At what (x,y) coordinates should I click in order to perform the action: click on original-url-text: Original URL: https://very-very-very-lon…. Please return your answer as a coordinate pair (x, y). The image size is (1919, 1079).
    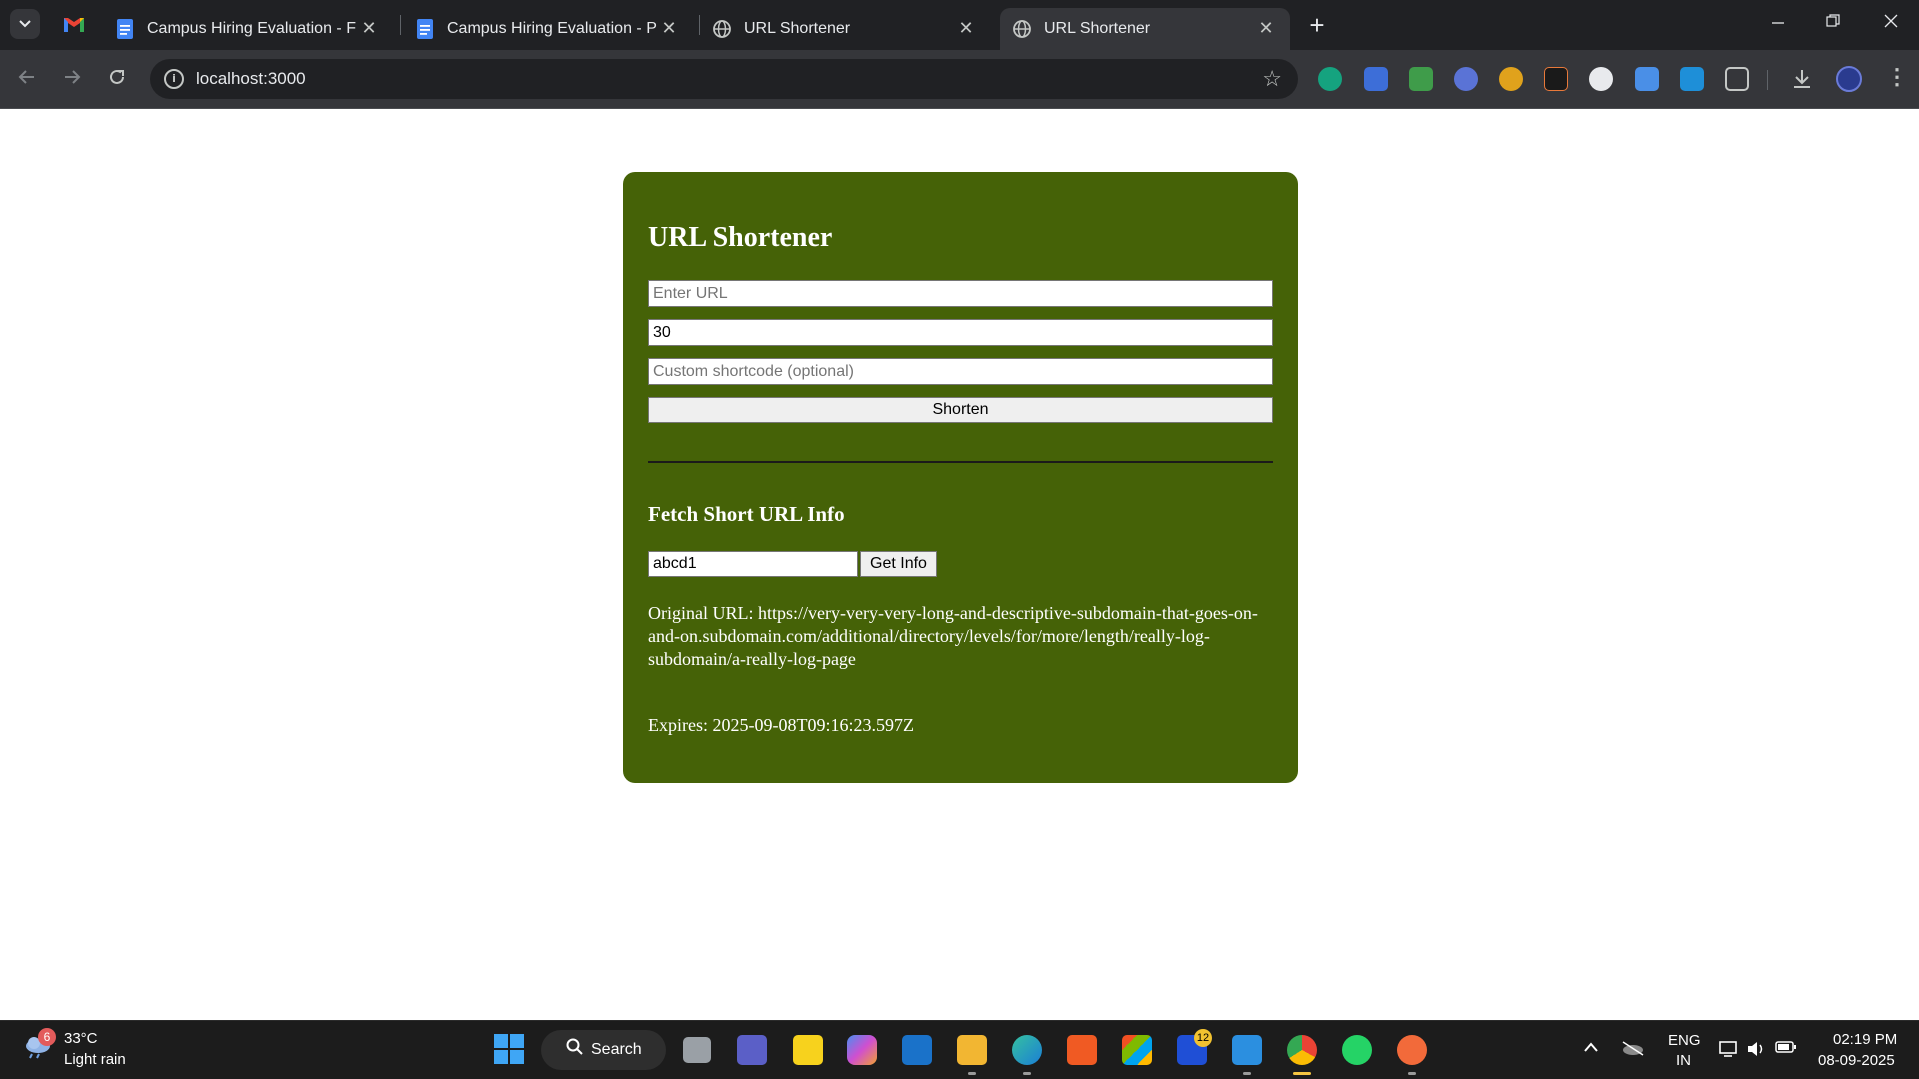
    Looking at the image, I should click on (953, 636).